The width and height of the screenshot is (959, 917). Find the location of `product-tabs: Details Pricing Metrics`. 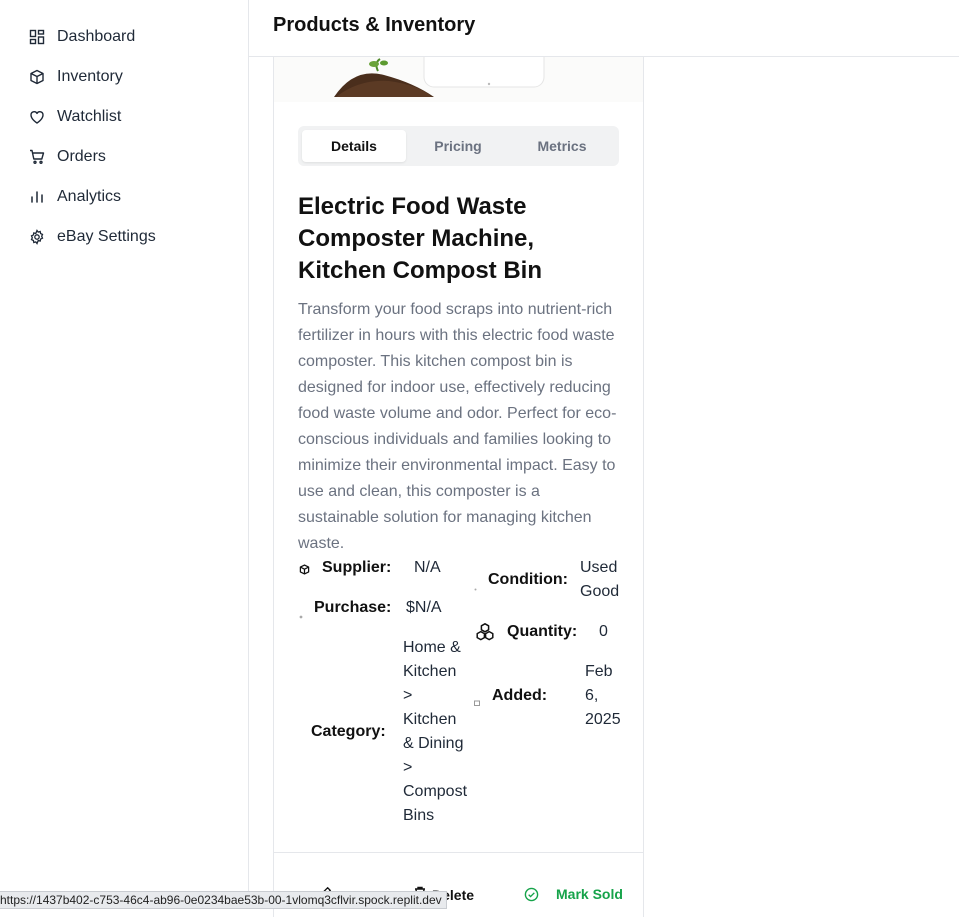

product-tabs: Details Pricing Metrics is located at coordinates (458, 146).